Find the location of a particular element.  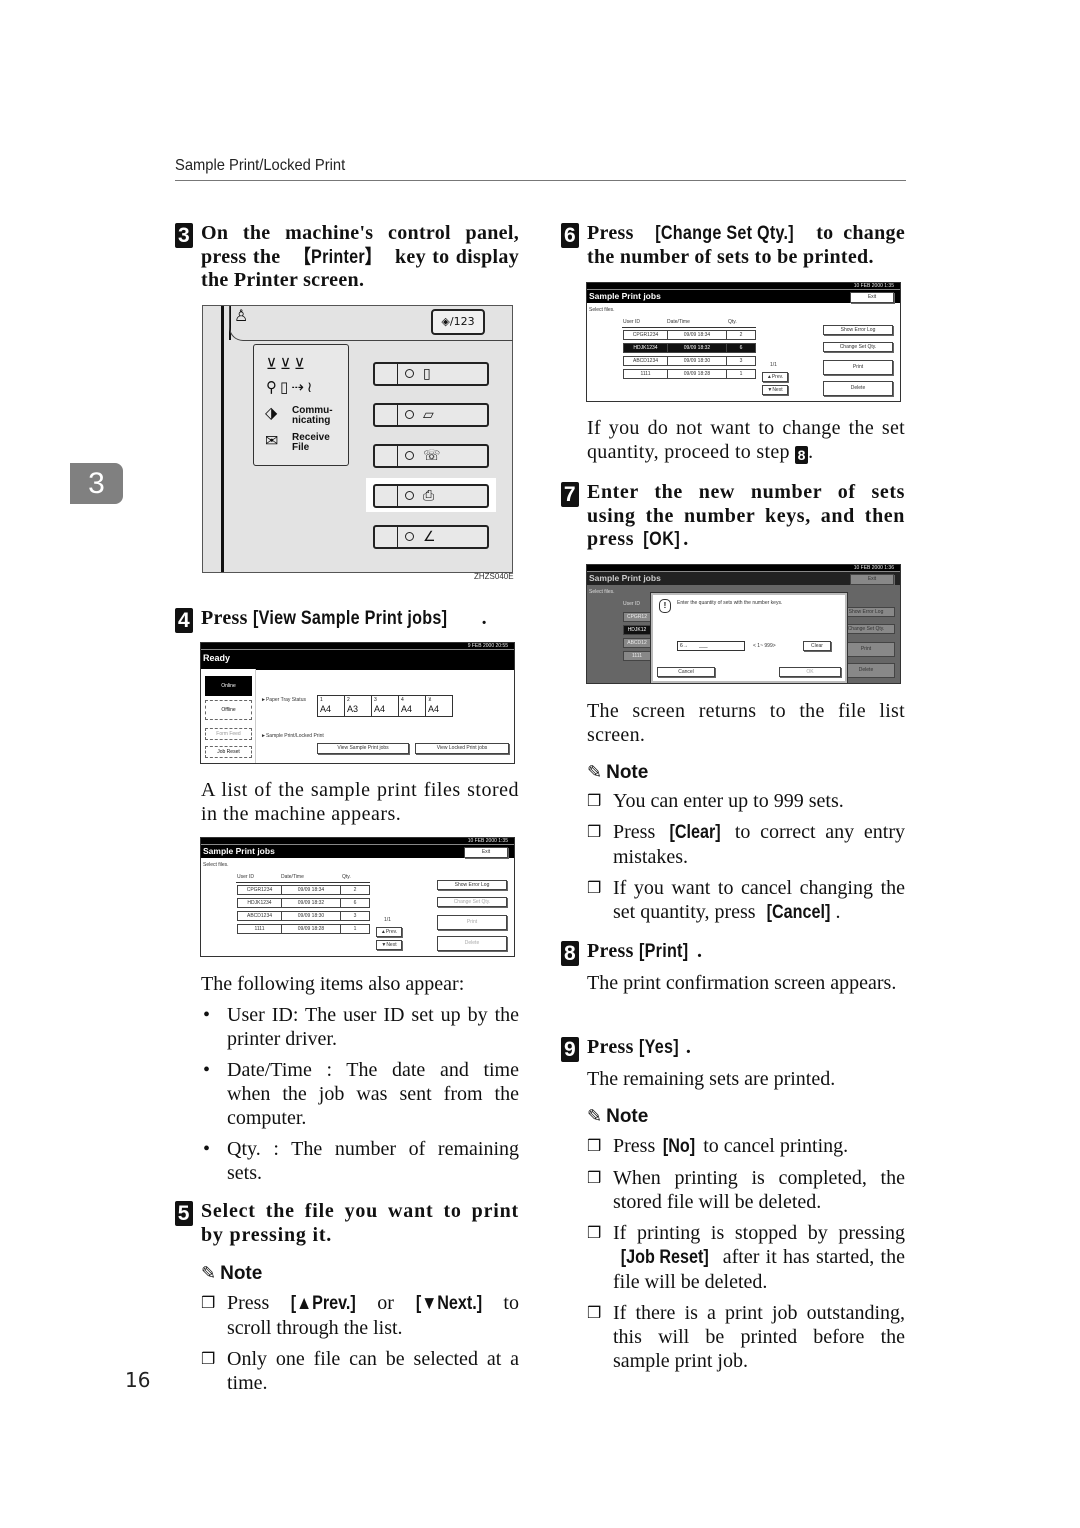

note-item: You can enter up to 999 sets. is located at coordinates (746, 801).